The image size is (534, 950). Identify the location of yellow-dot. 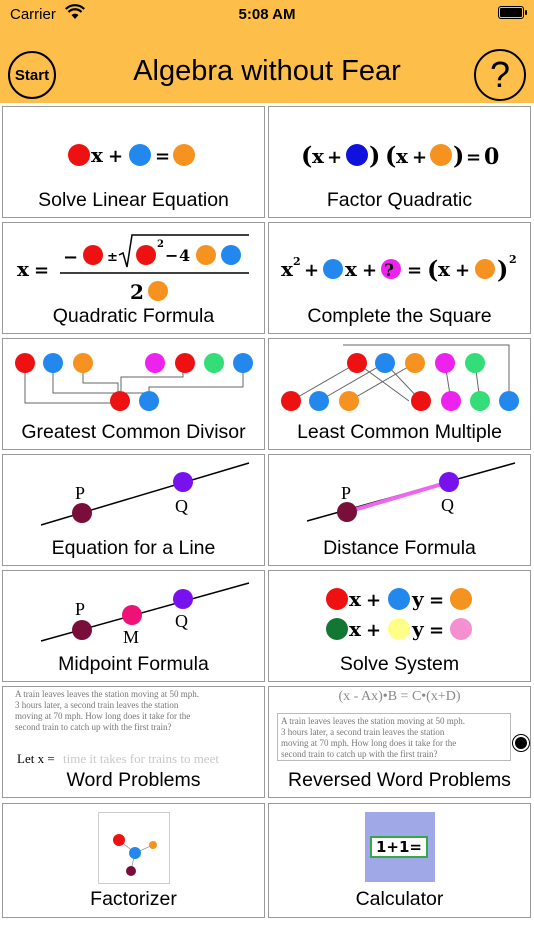
(399, 629).